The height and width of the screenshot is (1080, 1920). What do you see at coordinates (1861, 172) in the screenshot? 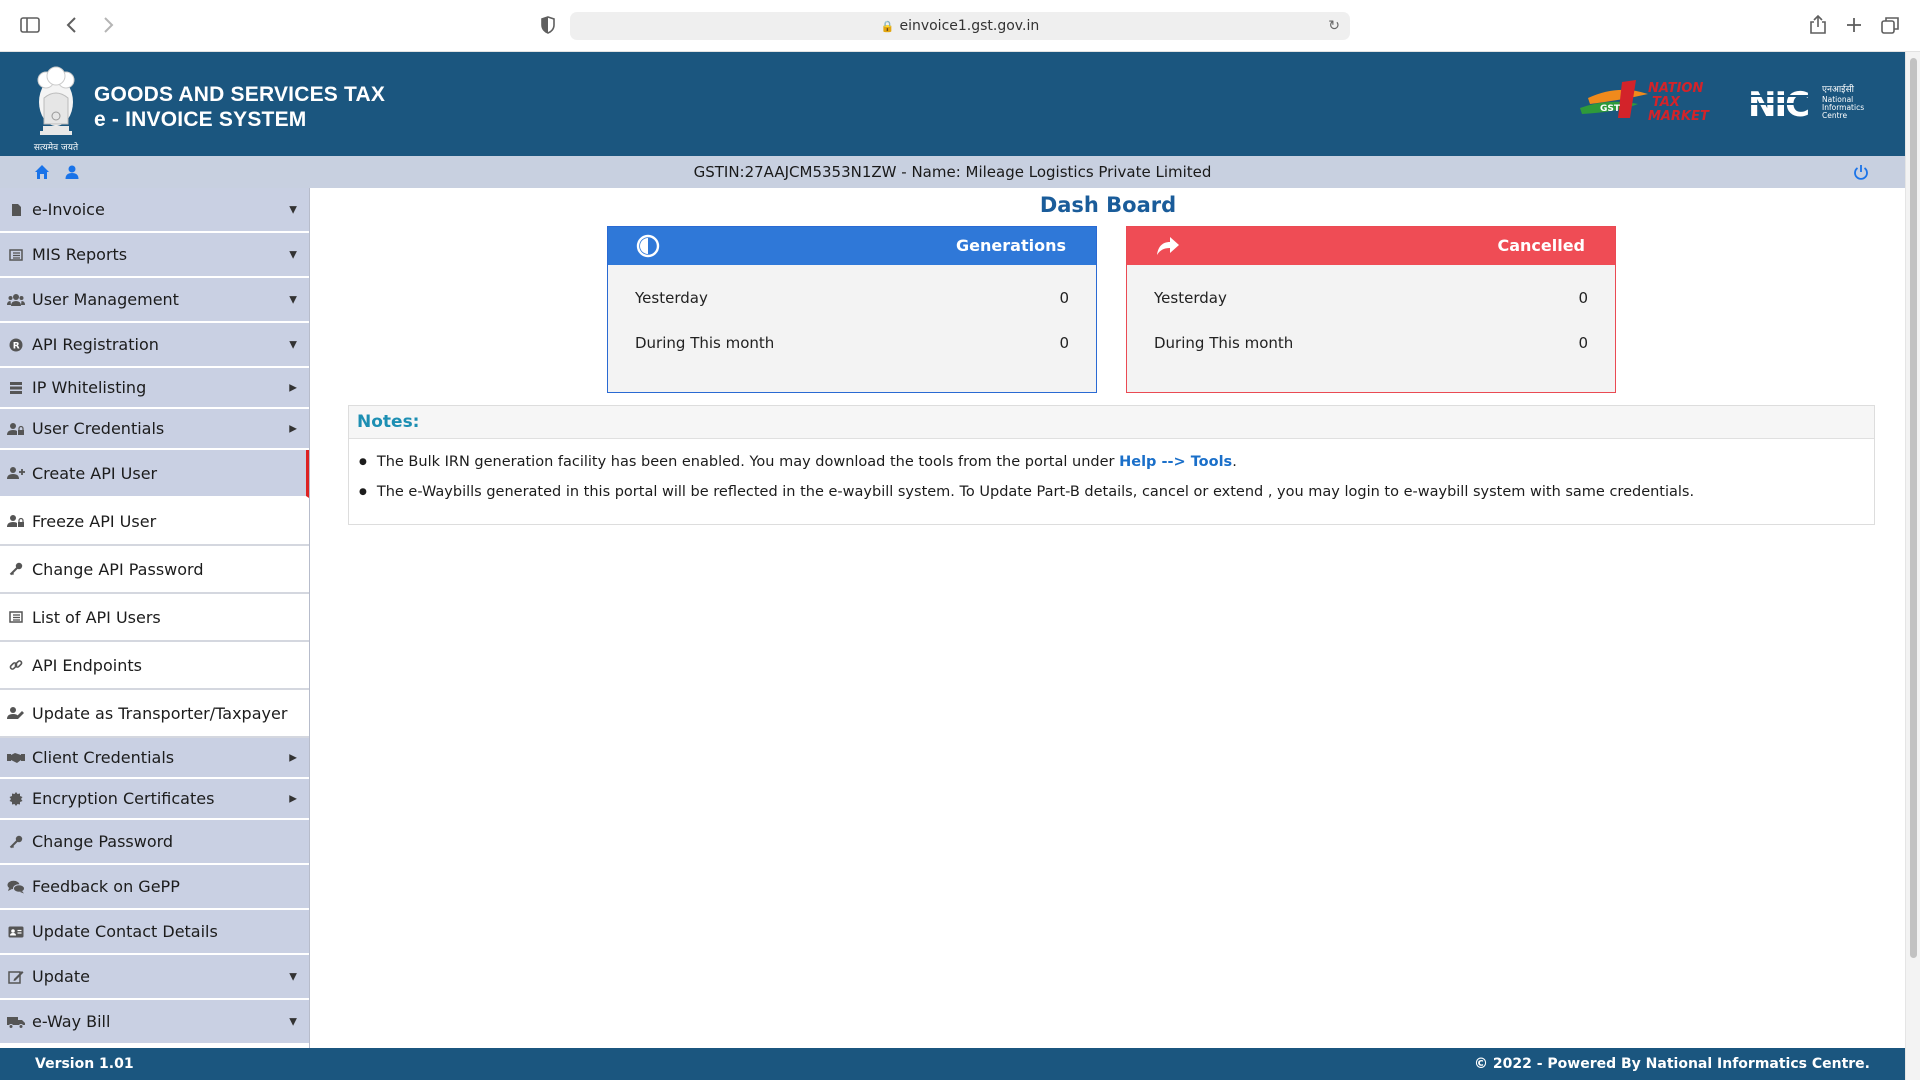
I see `logout-power-icon` at bounding box center [1861, 172].